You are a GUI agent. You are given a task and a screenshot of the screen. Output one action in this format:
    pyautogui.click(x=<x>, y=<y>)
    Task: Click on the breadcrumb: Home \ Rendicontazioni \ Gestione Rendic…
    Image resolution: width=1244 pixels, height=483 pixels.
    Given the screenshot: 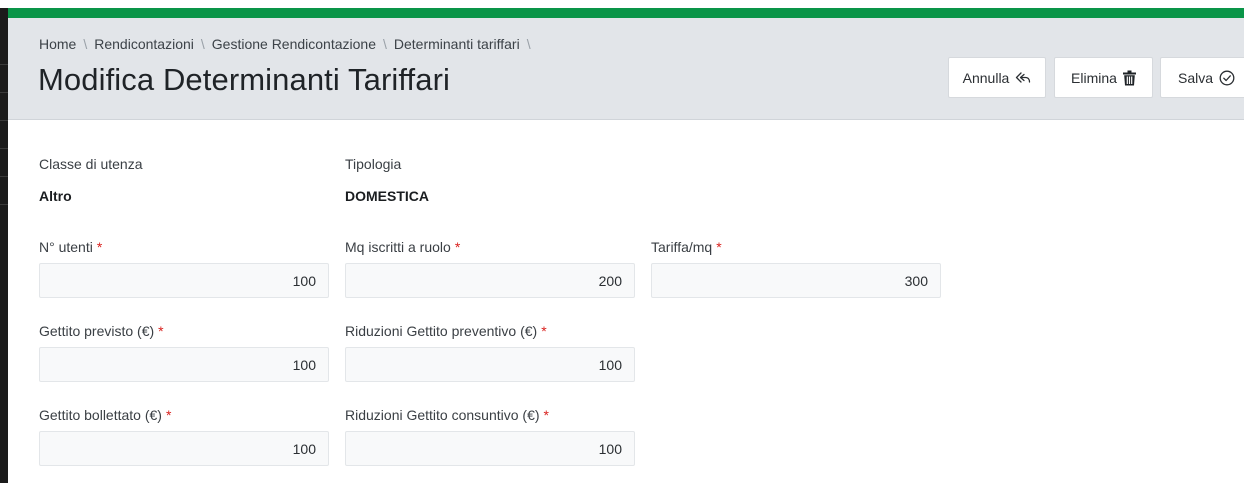 What is the action you would take?
    pyautogui.click(x=288, y=44)
    